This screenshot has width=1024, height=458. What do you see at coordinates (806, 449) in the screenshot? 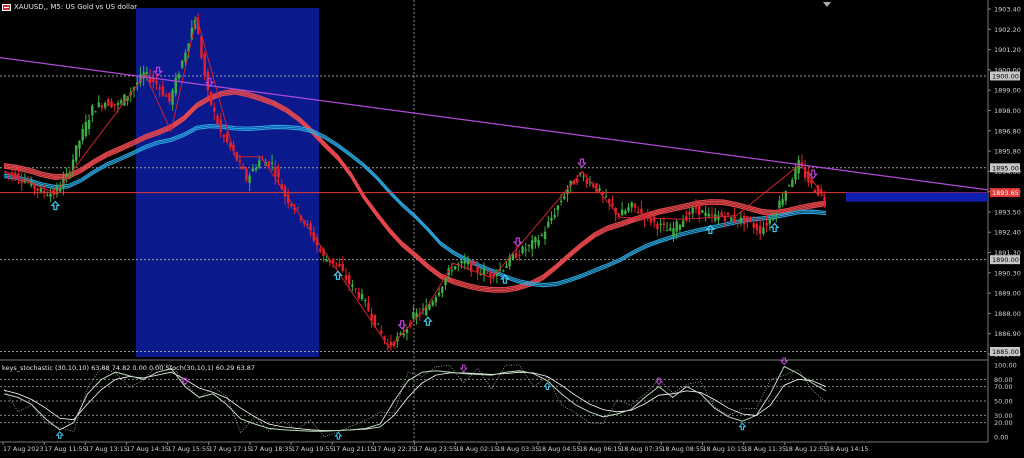
I see `time-axis-label: 18 Aug 12:55` at bounding box center [806, 449].